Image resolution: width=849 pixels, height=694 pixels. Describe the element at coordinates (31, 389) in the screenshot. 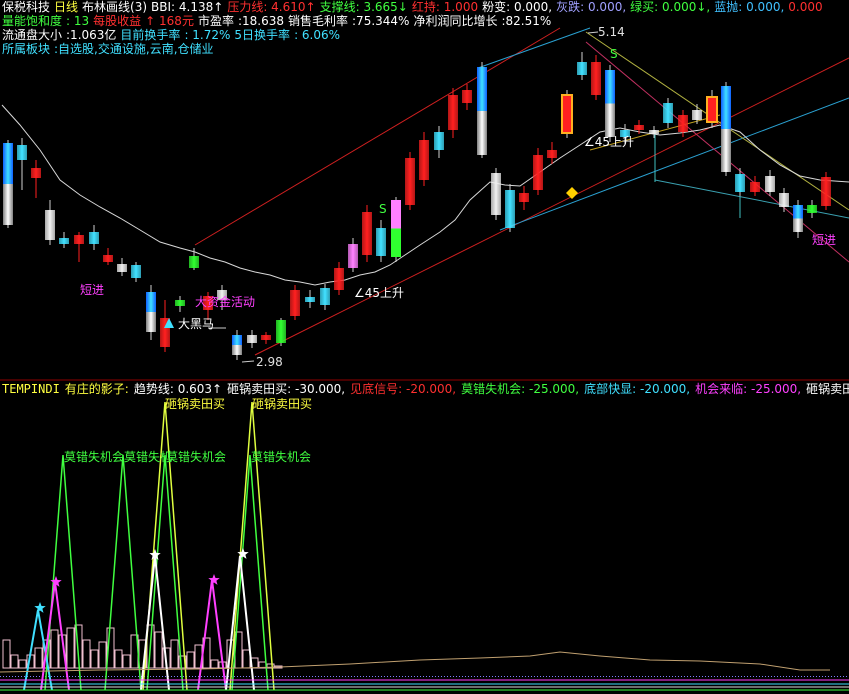

I see `sub-indicator-name: TEMPINDI` at that location.